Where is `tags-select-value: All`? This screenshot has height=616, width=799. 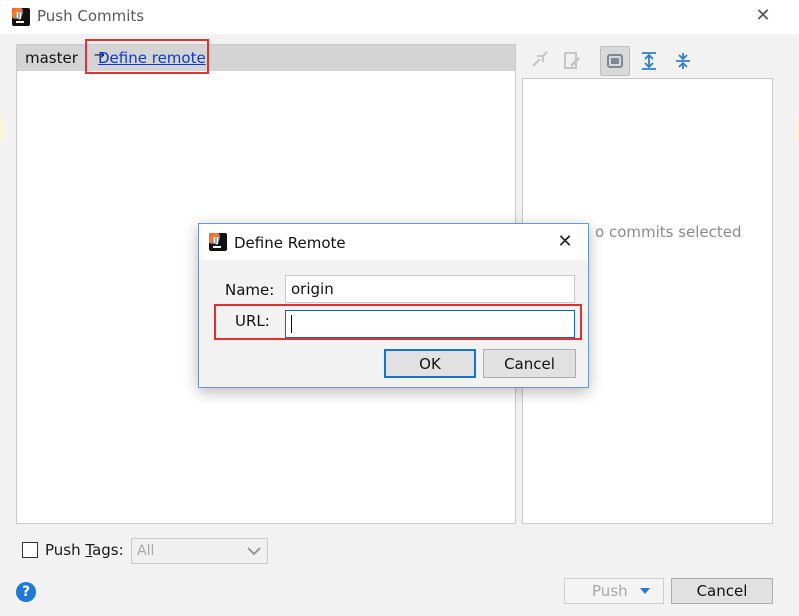
tags-select-value: All is located at coordinates (146, 551).